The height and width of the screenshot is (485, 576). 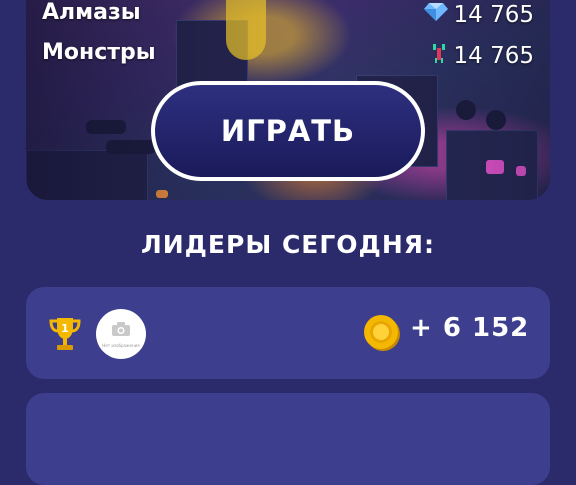 I want to click on leaders-title: ЛИДЕРЫ СЕГОДНЯ:, so click(x=287, y=244).